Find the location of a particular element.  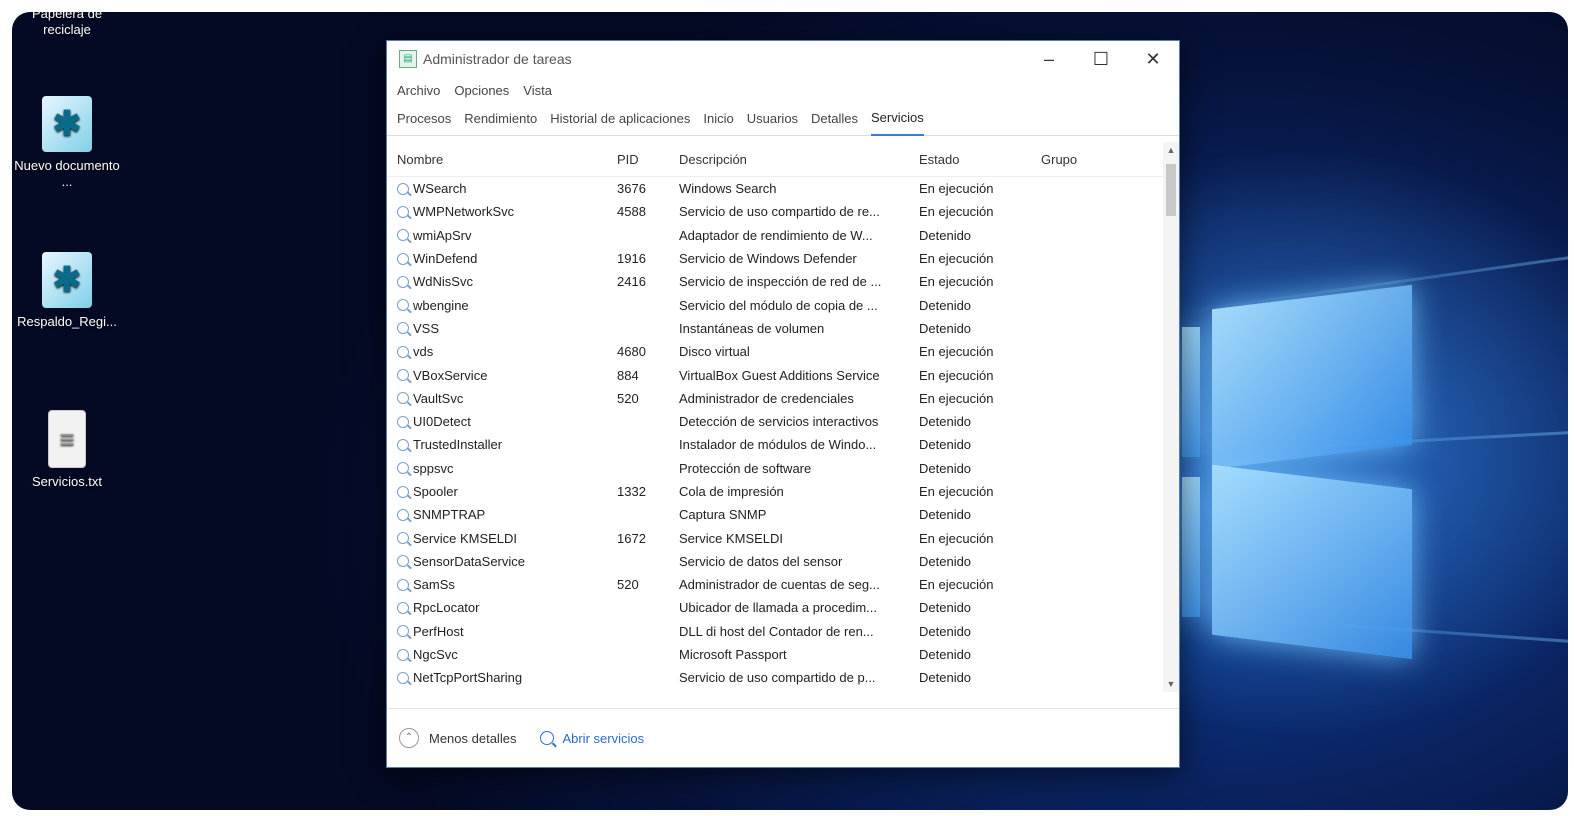

tab-inicio: Inicio is located at coordinates (718, 119).